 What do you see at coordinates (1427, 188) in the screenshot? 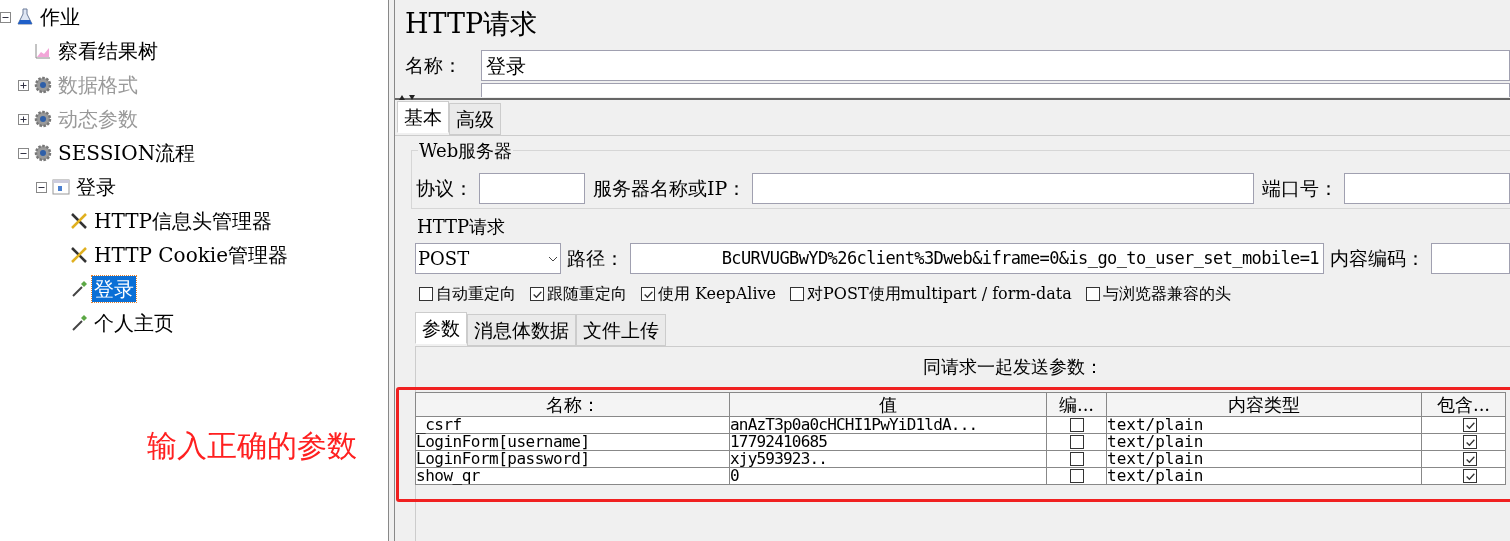
I see `port-field` at bounding box center [1427, 188].